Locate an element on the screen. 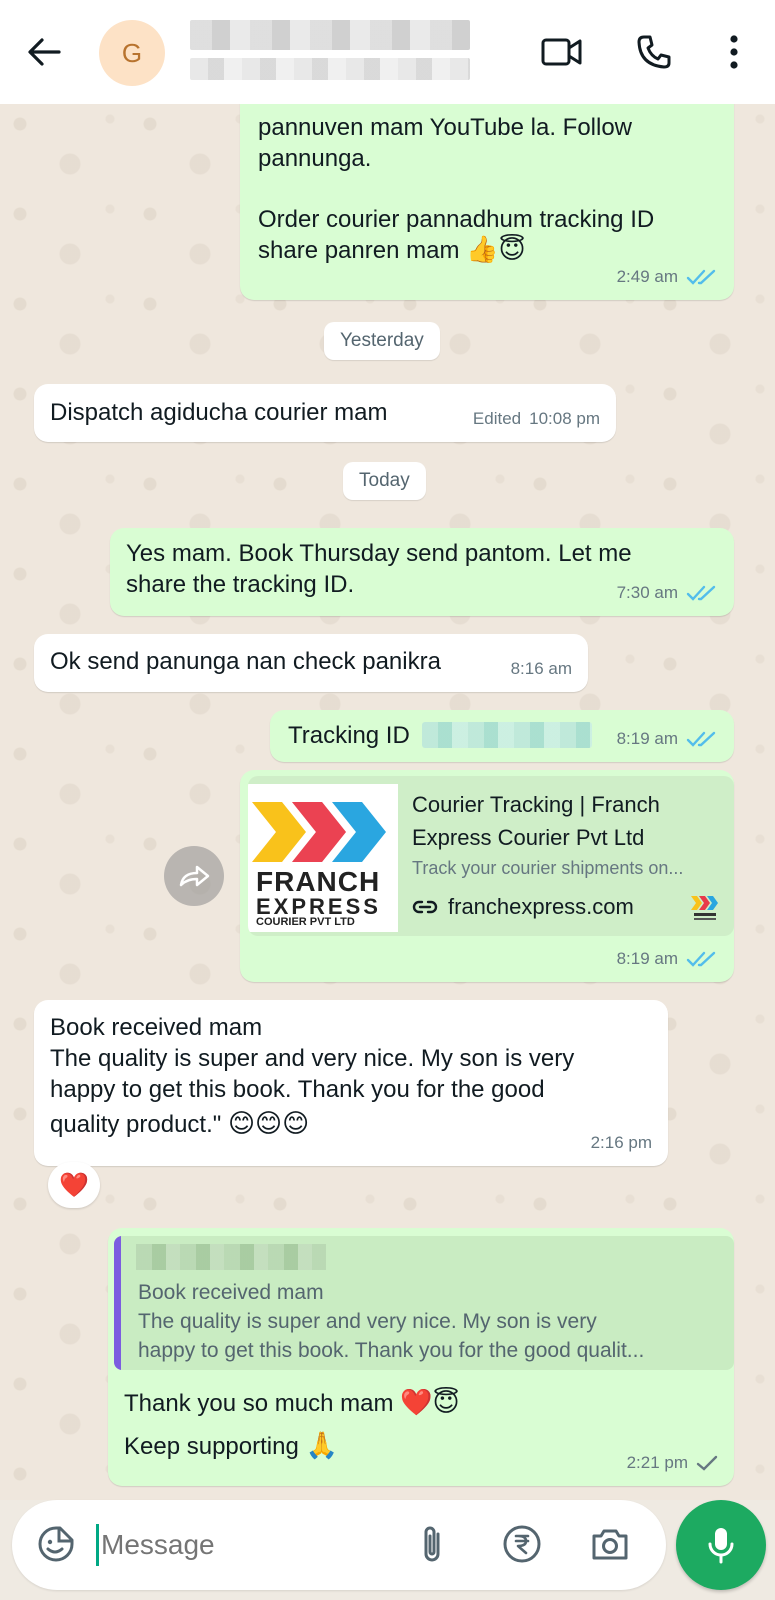 Image resolution: width=775 pixels, height=1600 pixels. contact-name-redacted is located at coordinates (330, 35).